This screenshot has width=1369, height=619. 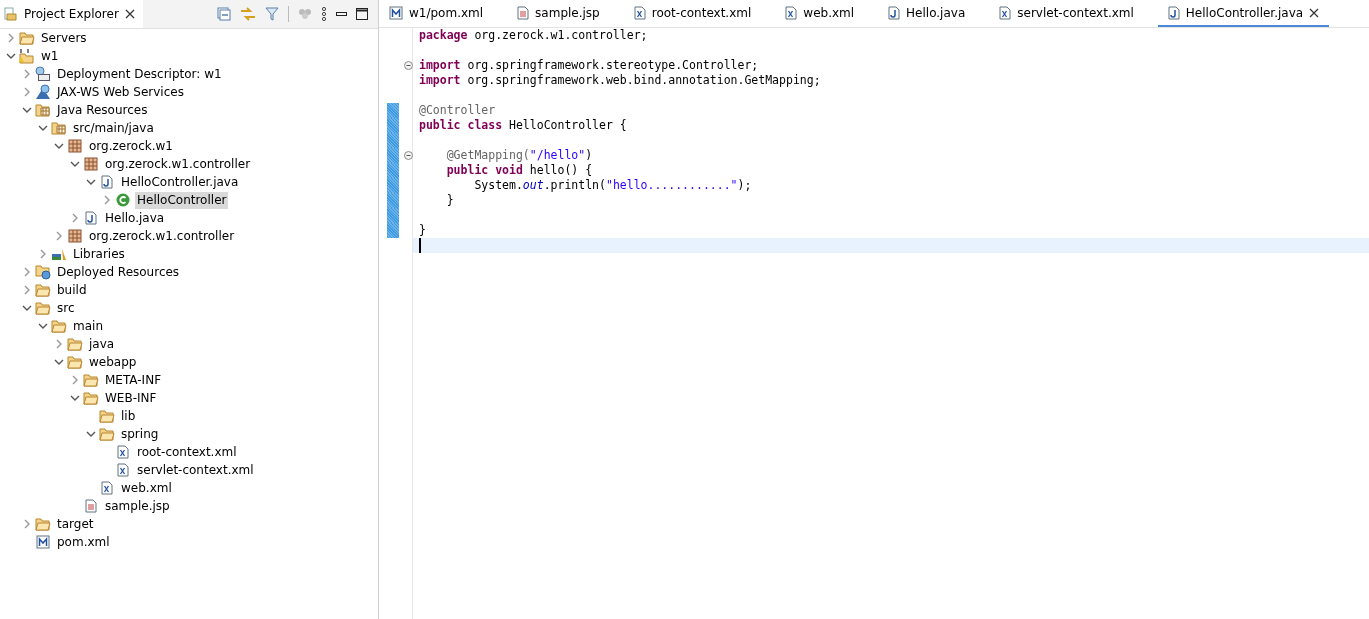 I want to click on editor-tab: w1/pom.xml, so click(x=436, y=13).